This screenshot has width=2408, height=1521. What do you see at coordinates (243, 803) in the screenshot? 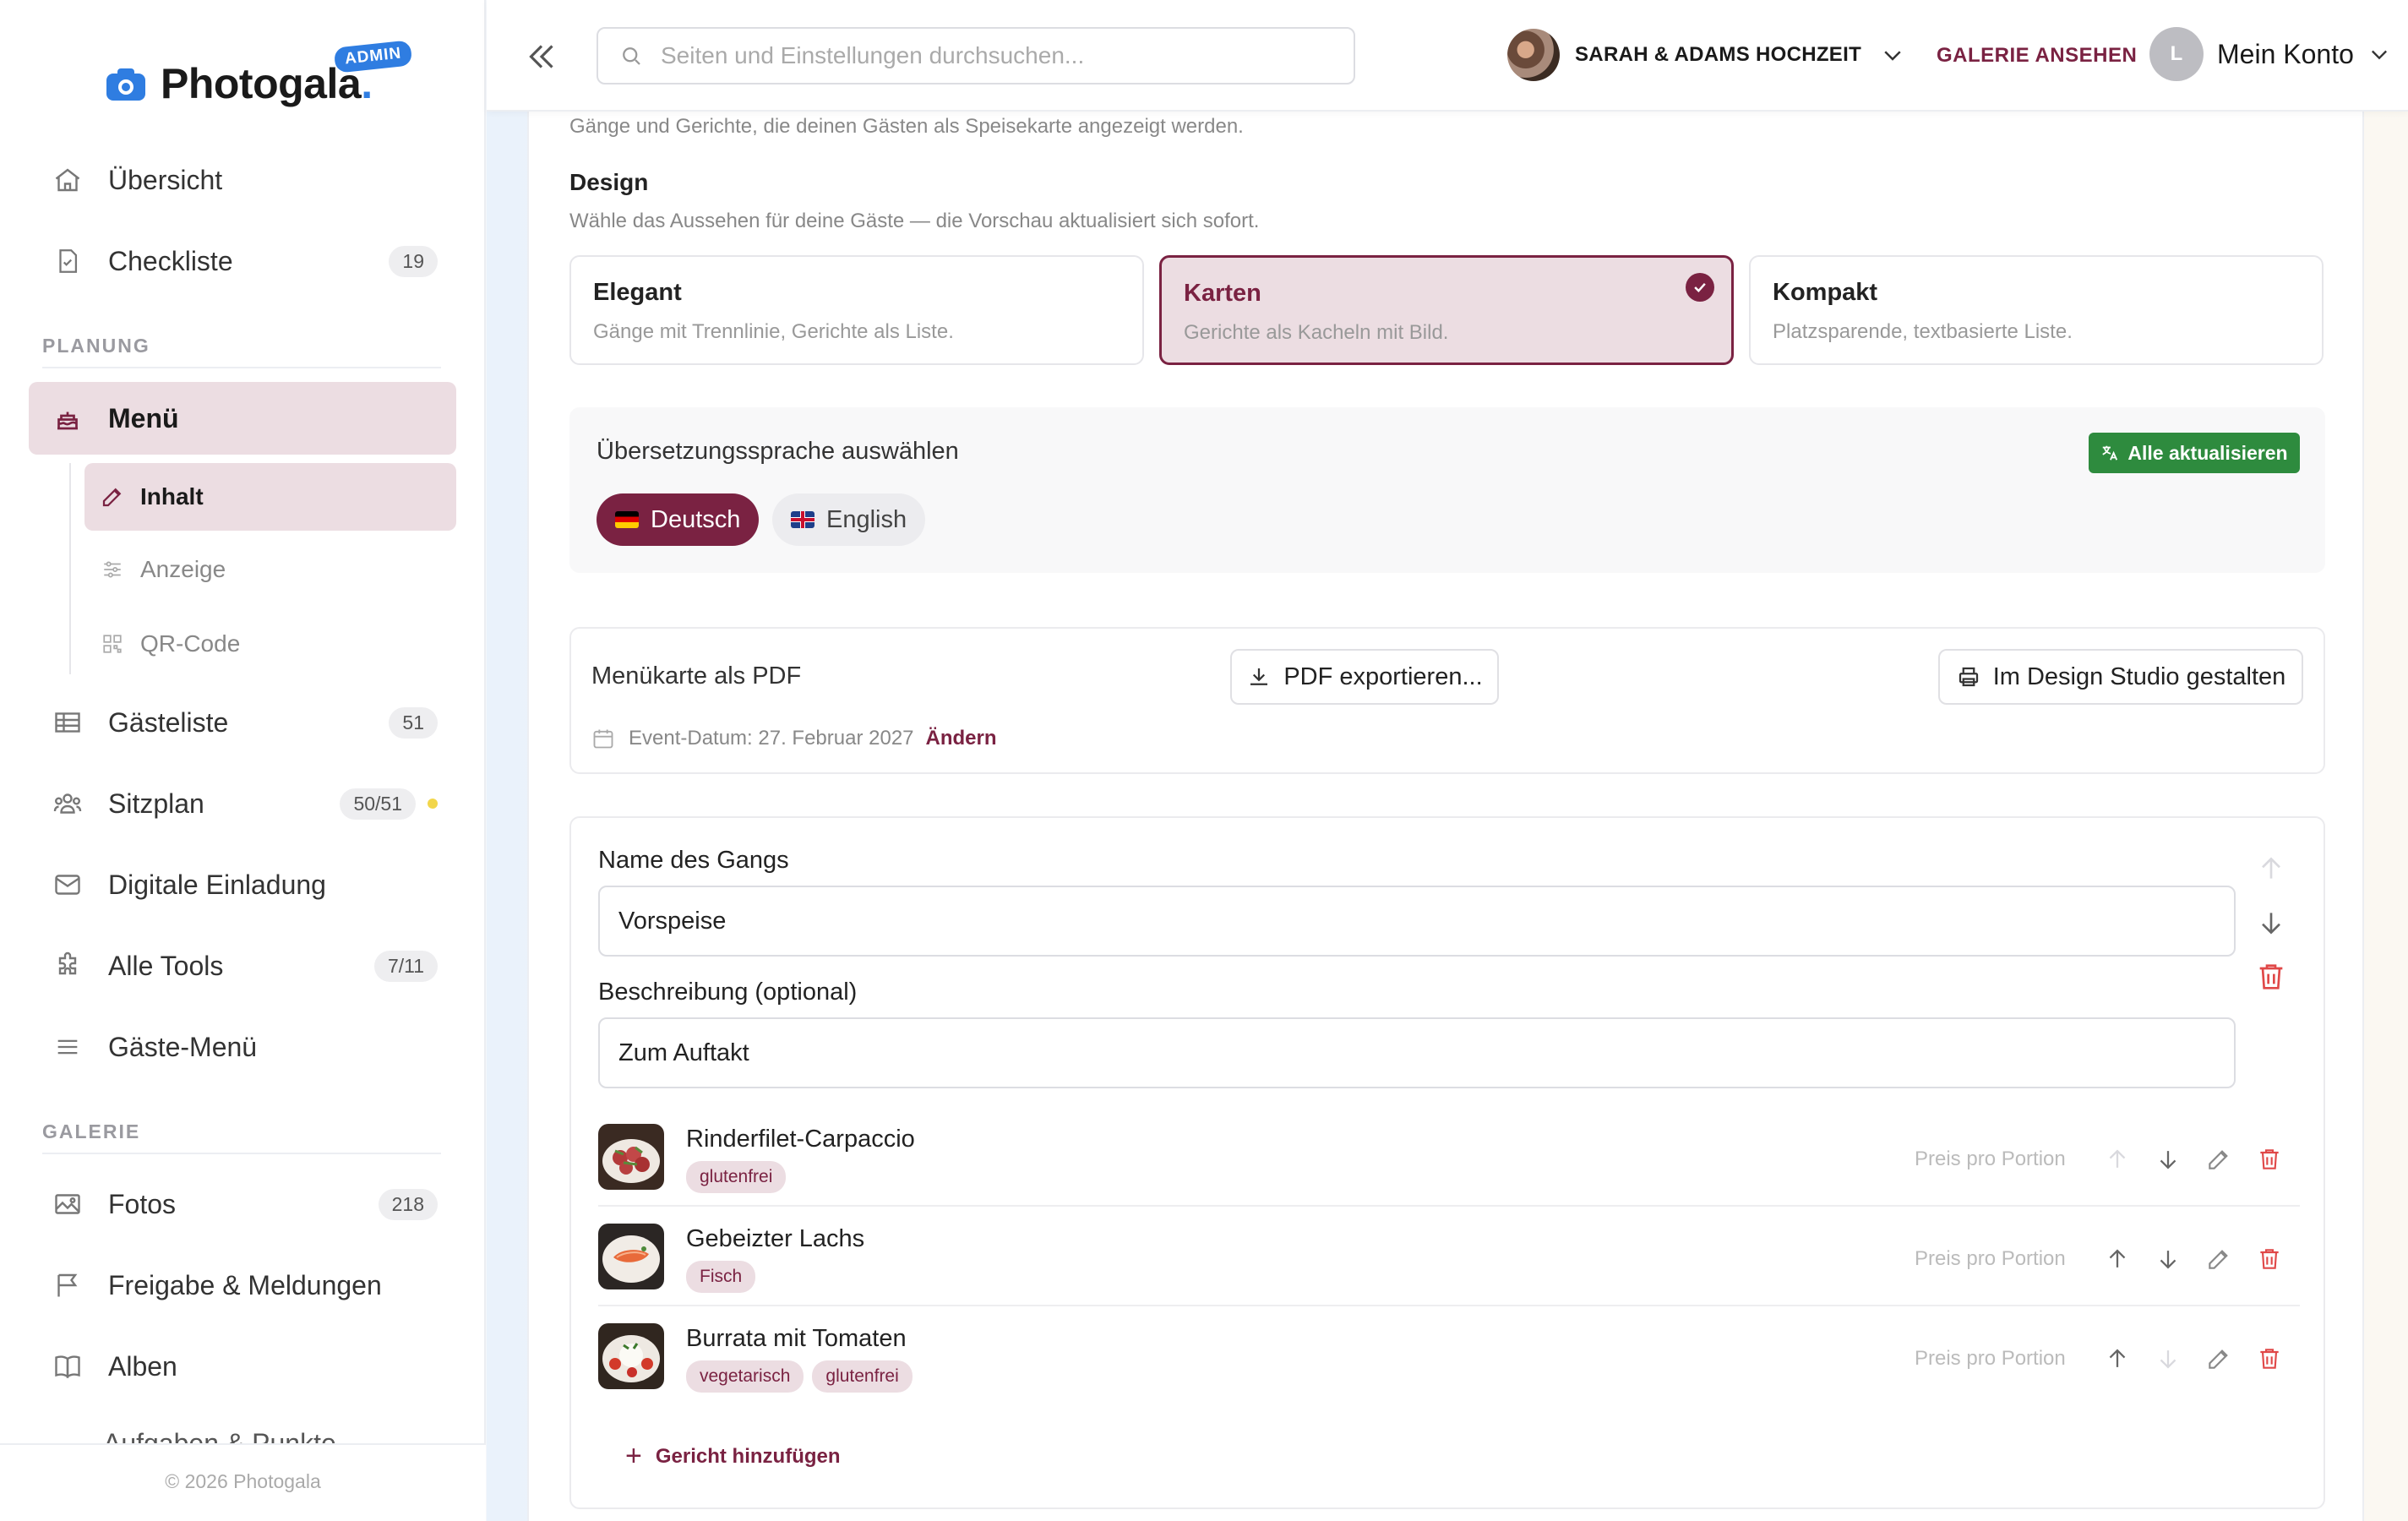
I see `sidebar-item-seating: Sitzplan 50/51` at bounding box center [243, 803].